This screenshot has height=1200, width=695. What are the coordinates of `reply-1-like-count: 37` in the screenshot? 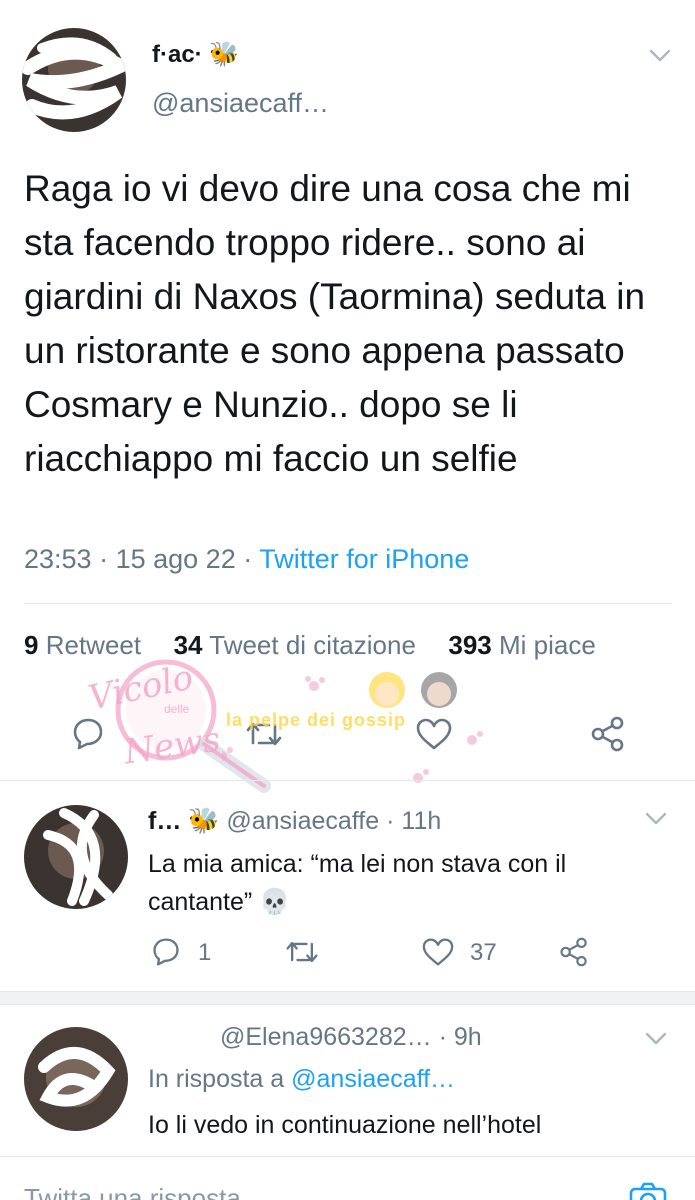 It's located at (483, 952).